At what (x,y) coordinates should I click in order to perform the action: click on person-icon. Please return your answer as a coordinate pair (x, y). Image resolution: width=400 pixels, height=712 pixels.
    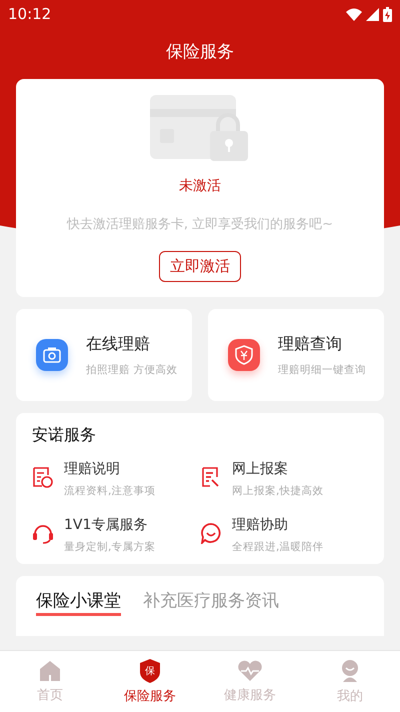
    Looking at the image, I should click on (350, 670).